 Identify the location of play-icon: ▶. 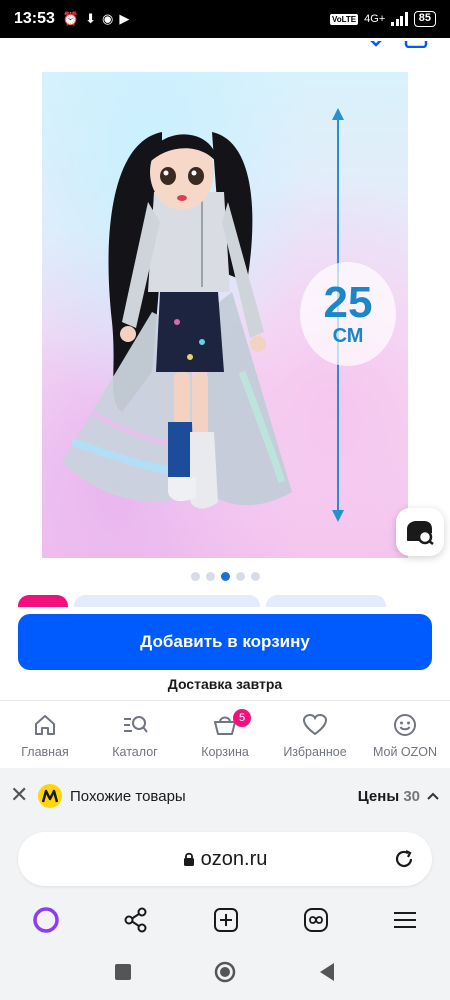
(124, 18).